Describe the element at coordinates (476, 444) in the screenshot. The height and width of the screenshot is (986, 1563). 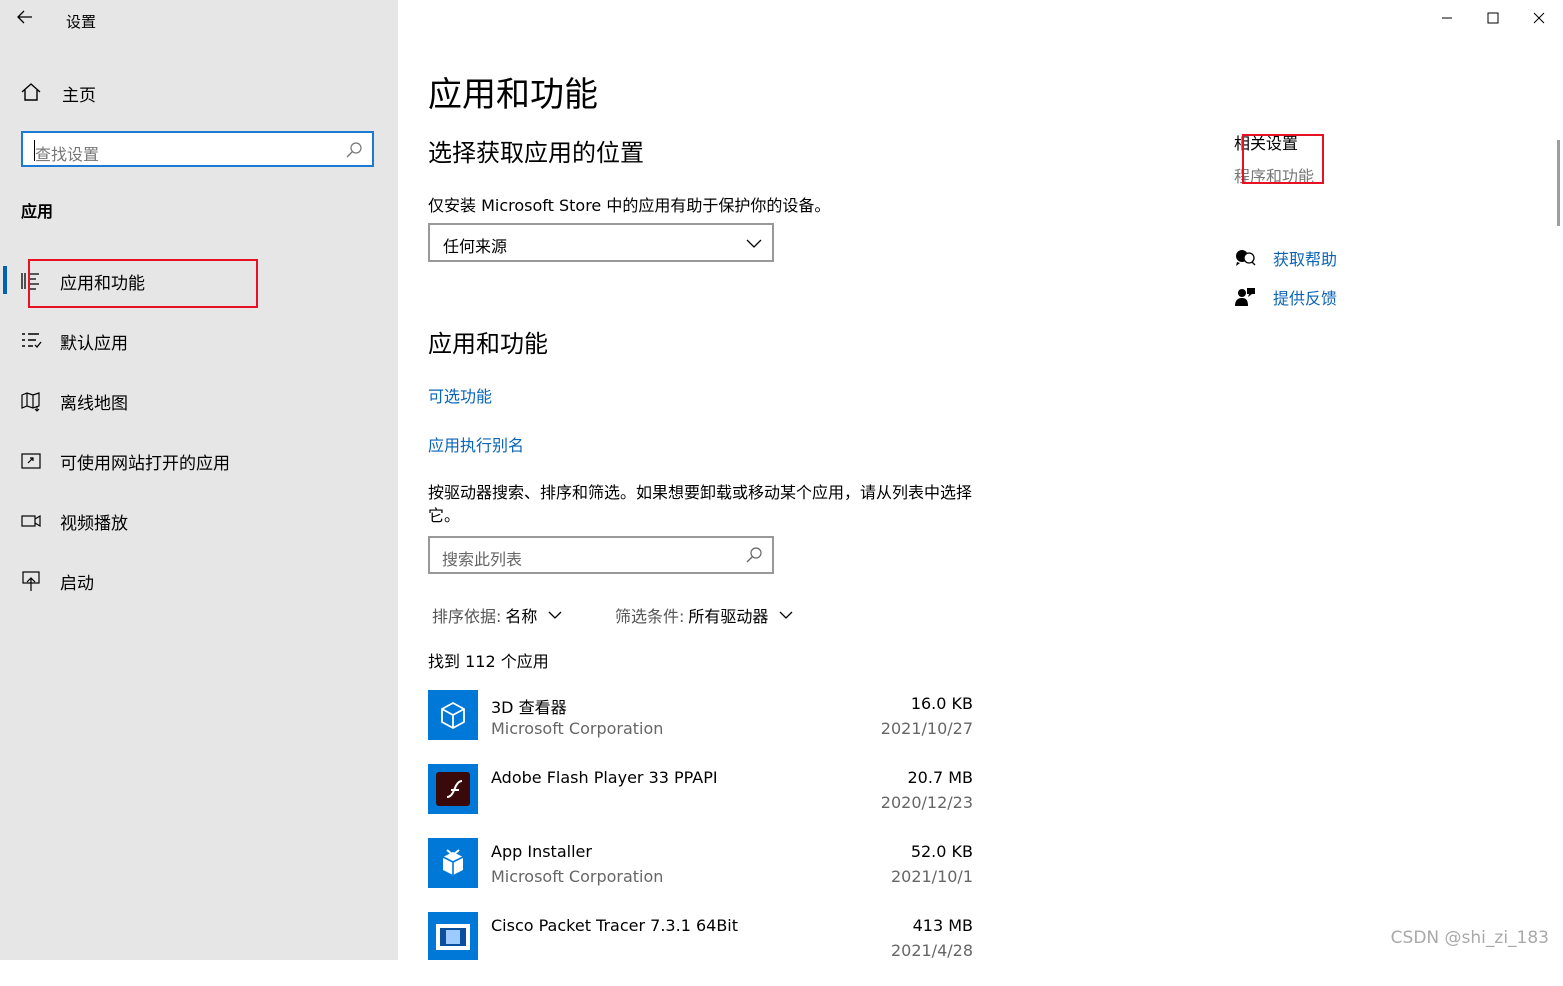
I see `app-alias-link: 应用执行别名` at that location.